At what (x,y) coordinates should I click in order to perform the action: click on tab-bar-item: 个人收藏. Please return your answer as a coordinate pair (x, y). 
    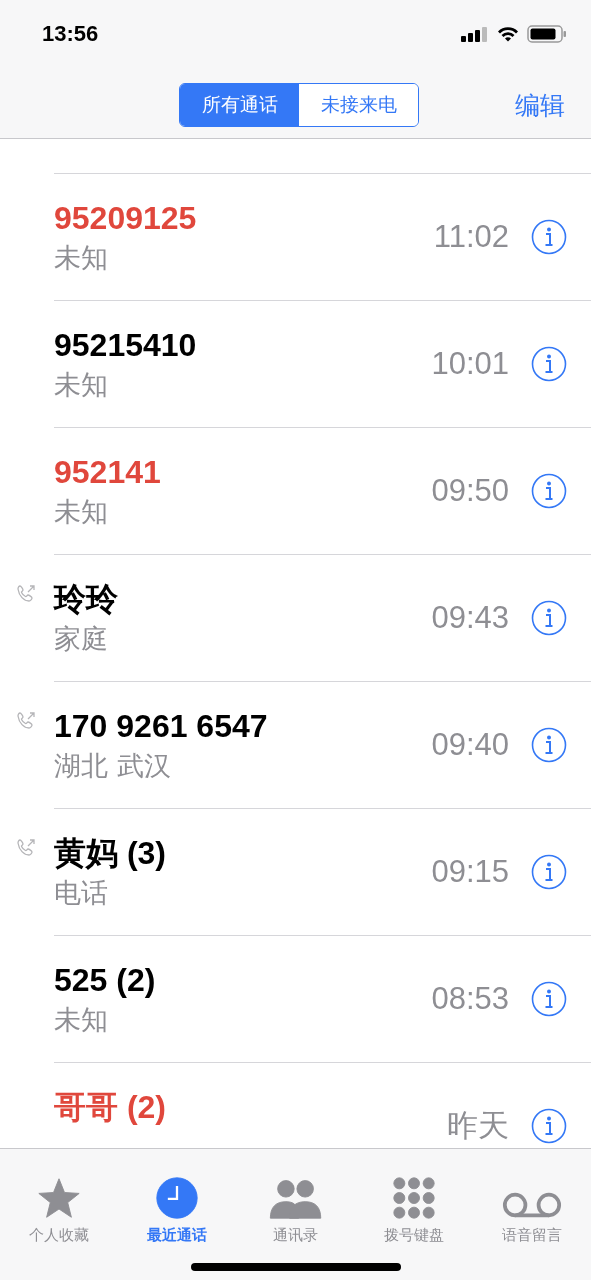
    Looking at the image, I should click on (59, 1199).